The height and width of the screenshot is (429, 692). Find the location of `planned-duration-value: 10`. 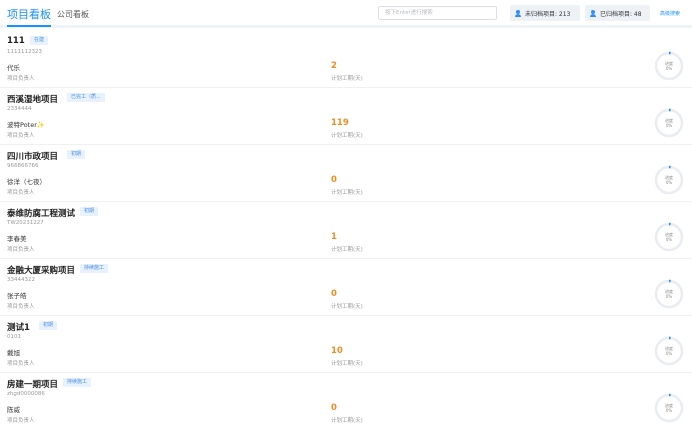

planned-duration-value: 10 is located at coordinates (337, 351).